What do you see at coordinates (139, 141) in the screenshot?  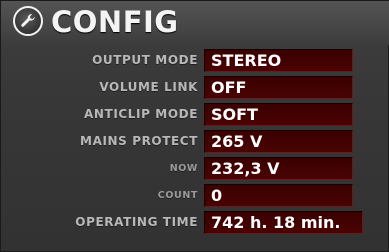 I see `mains-protect-label: MAINS PROTECT` at bounding box center [139, 141].